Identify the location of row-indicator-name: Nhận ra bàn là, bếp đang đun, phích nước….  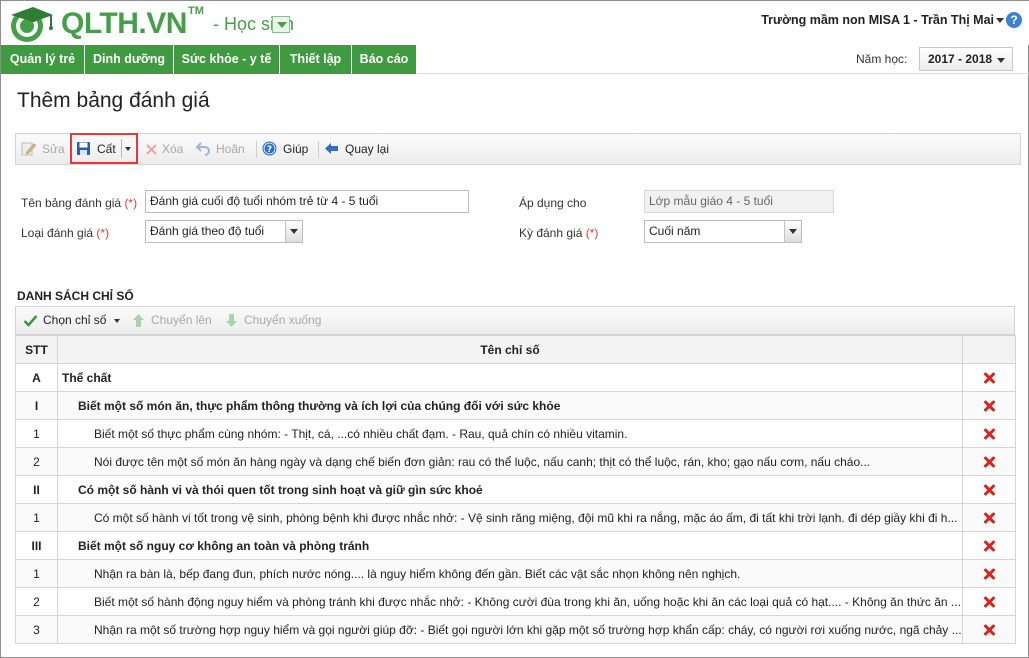
(510, 573).